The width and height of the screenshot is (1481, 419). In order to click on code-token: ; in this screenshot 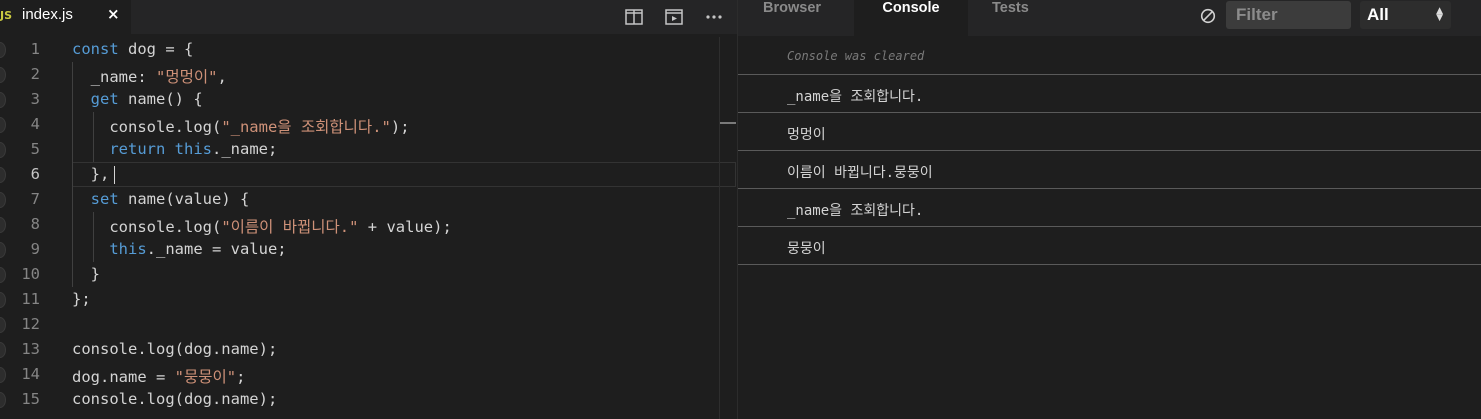, I will do `click(241, 377)`.